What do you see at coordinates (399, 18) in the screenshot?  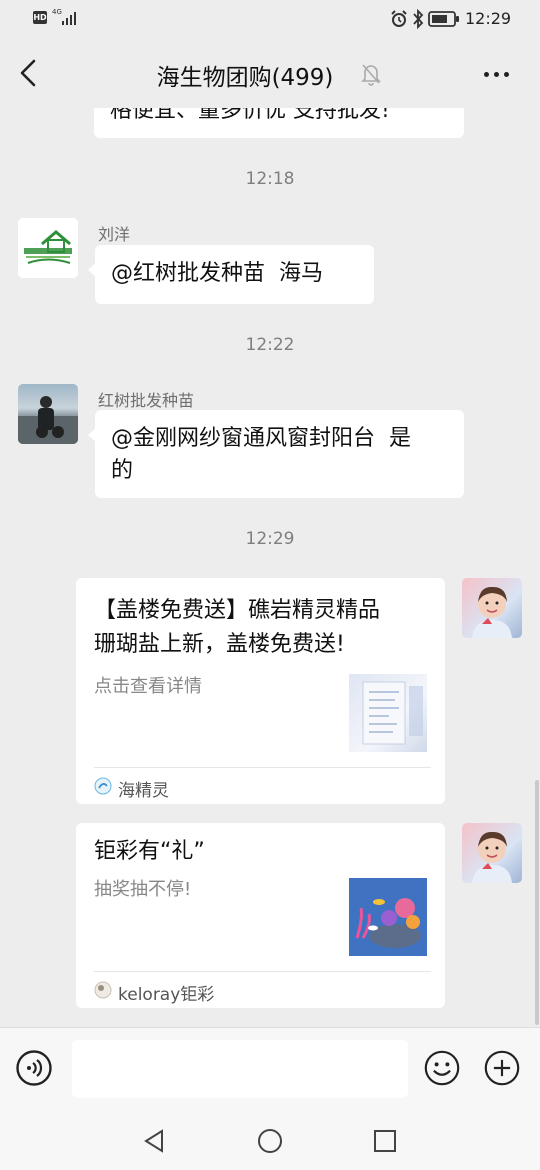 I see `alarm-icon` at bounding box center [399, 18].